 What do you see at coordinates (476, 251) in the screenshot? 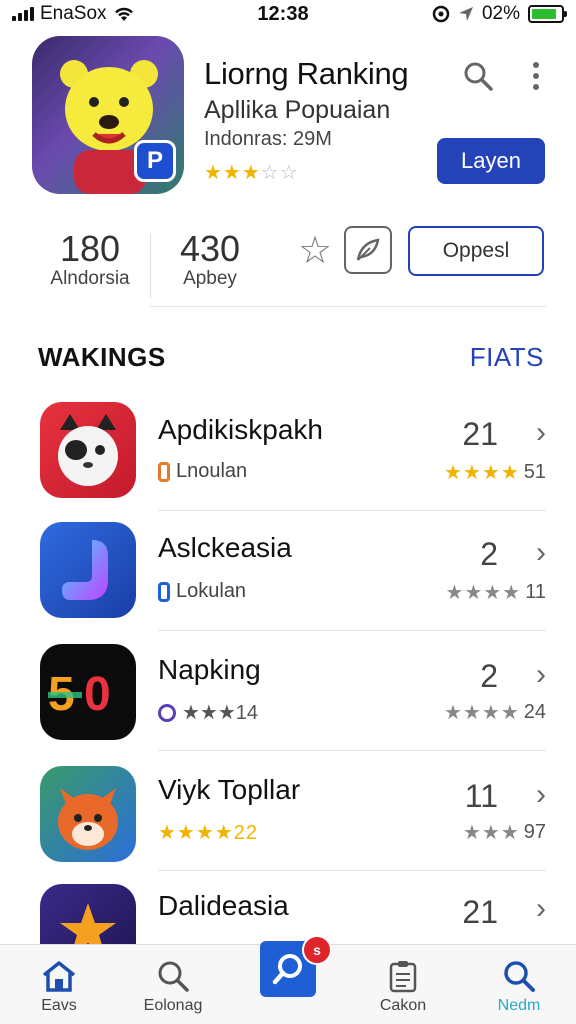
I see `secondary-action-button: Oppesl` at bounding box center [476, 251].